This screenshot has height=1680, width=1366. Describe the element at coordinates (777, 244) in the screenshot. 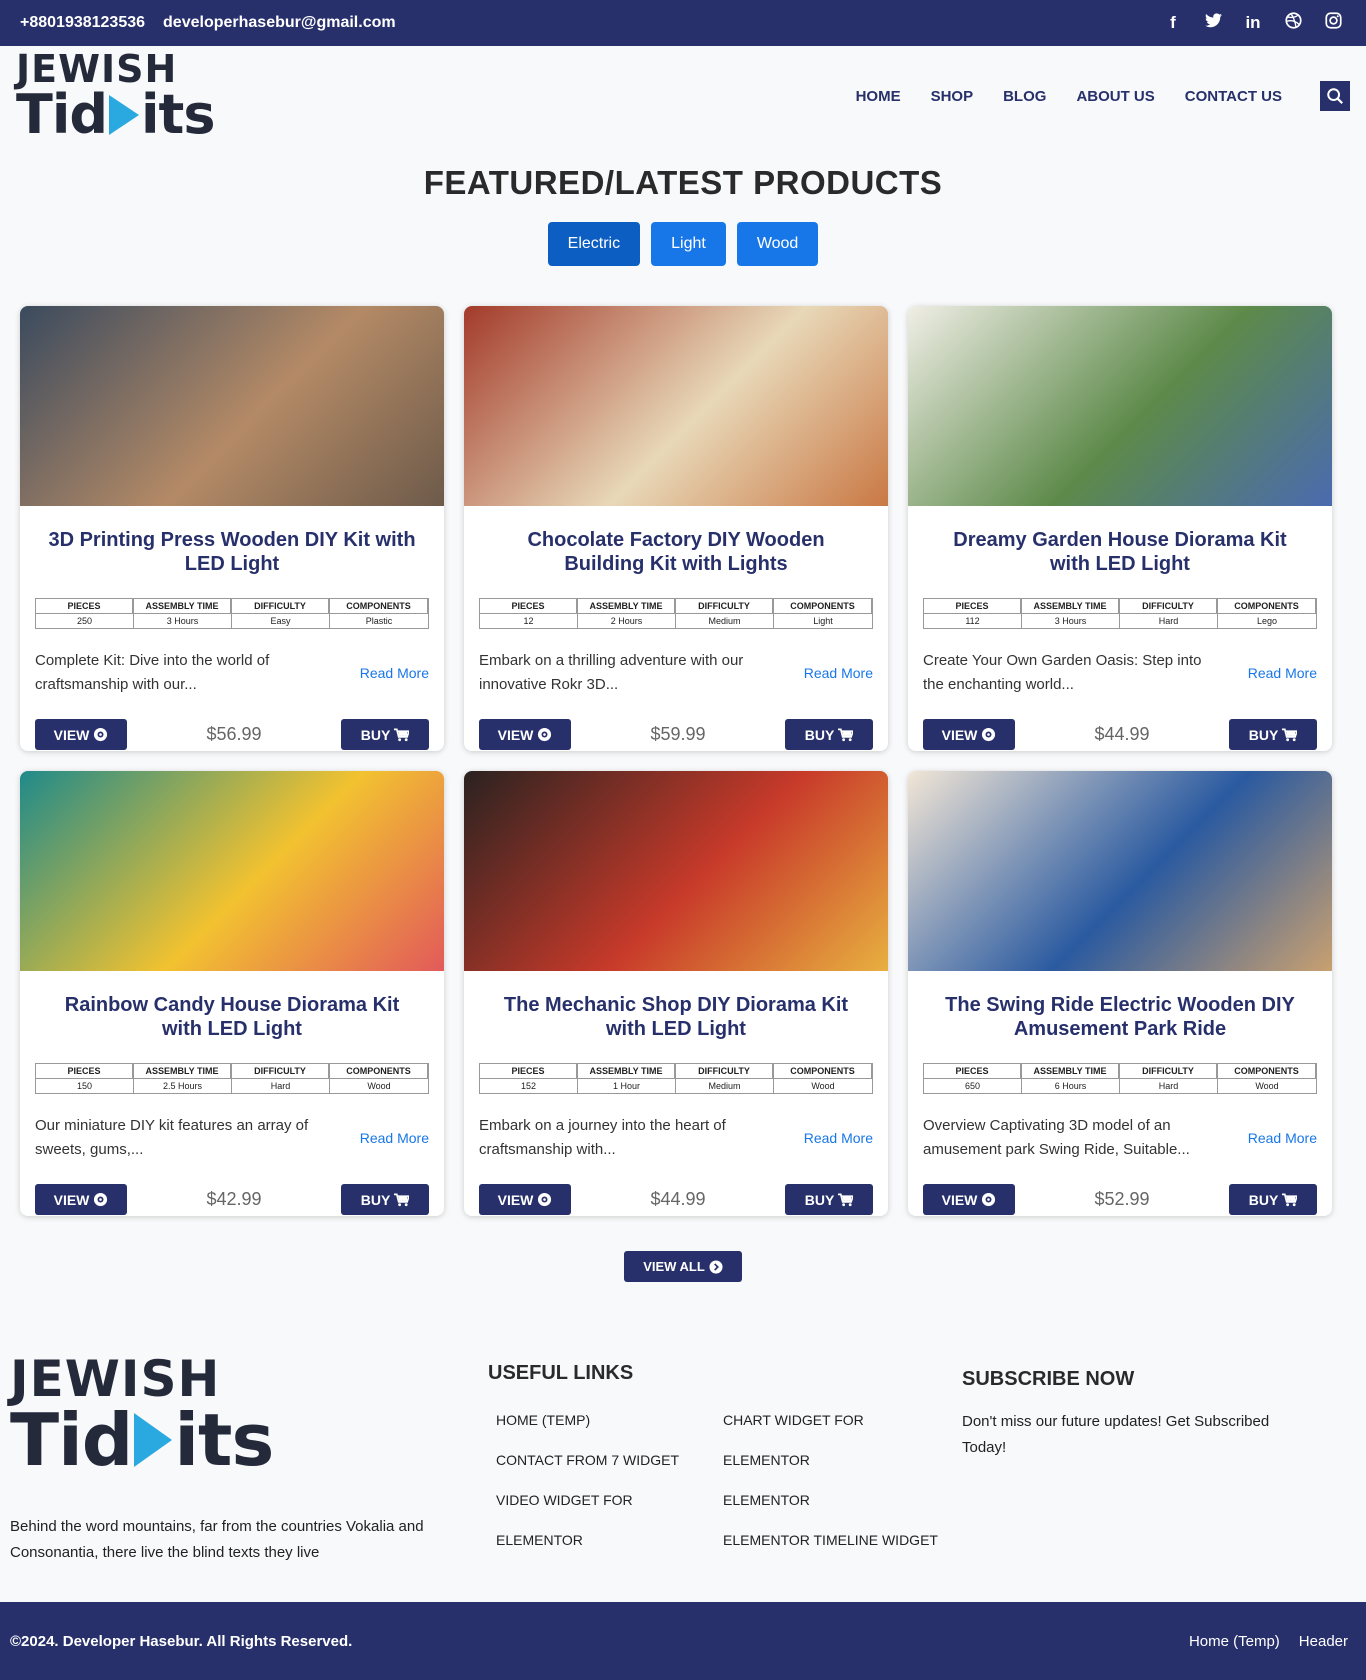

I see `filter-wood: Wood` at that location.